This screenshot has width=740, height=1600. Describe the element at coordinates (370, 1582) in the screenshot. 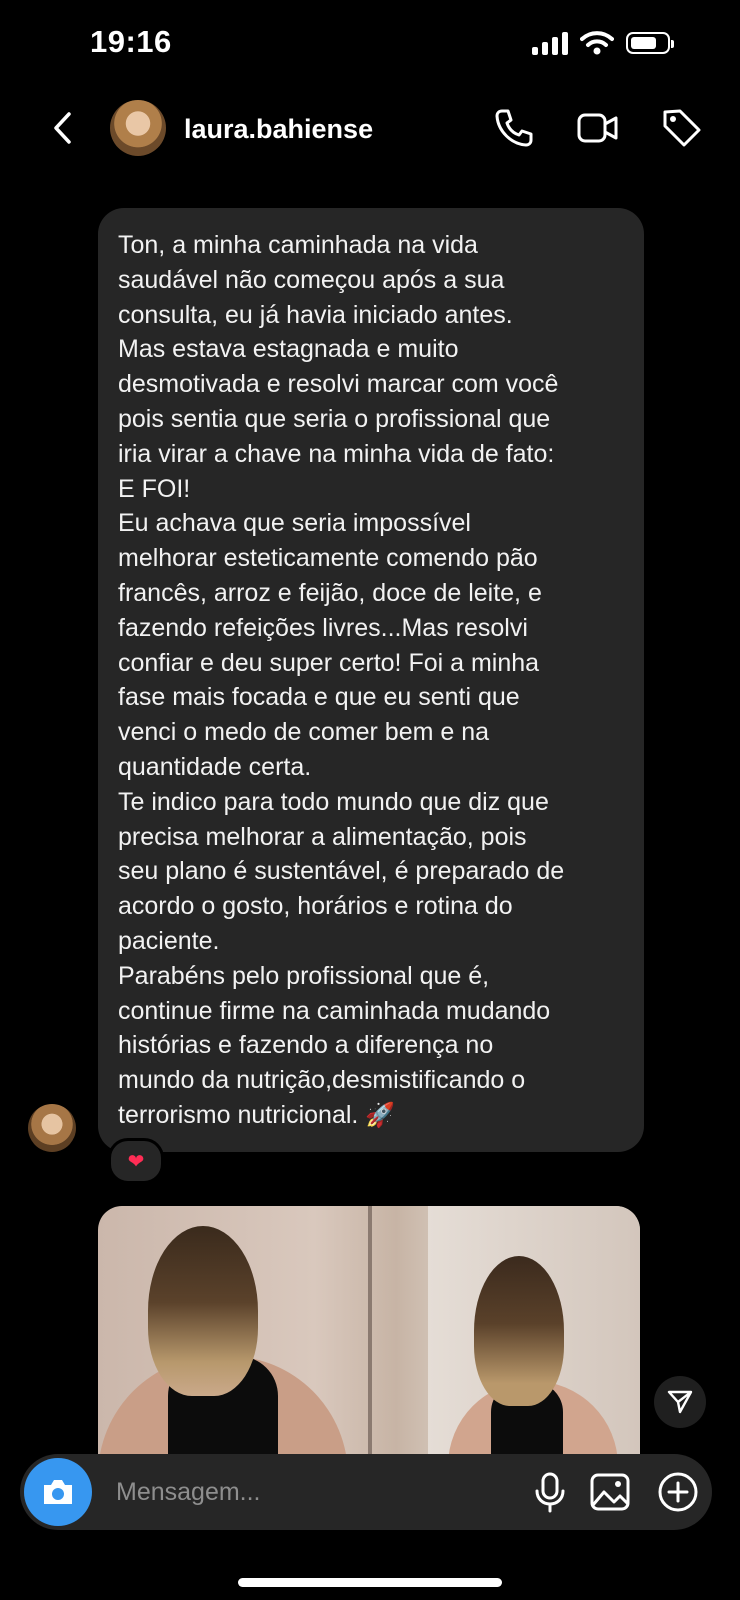

I see `home-indicator` at that location.